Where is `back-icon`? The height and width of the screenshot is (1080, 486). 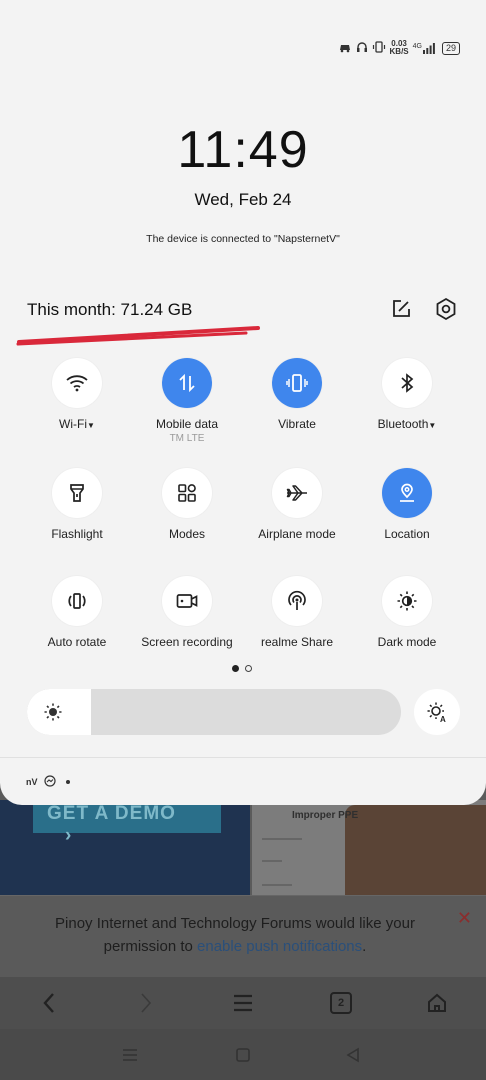
back-icon is located at coordinates (49, 1003).